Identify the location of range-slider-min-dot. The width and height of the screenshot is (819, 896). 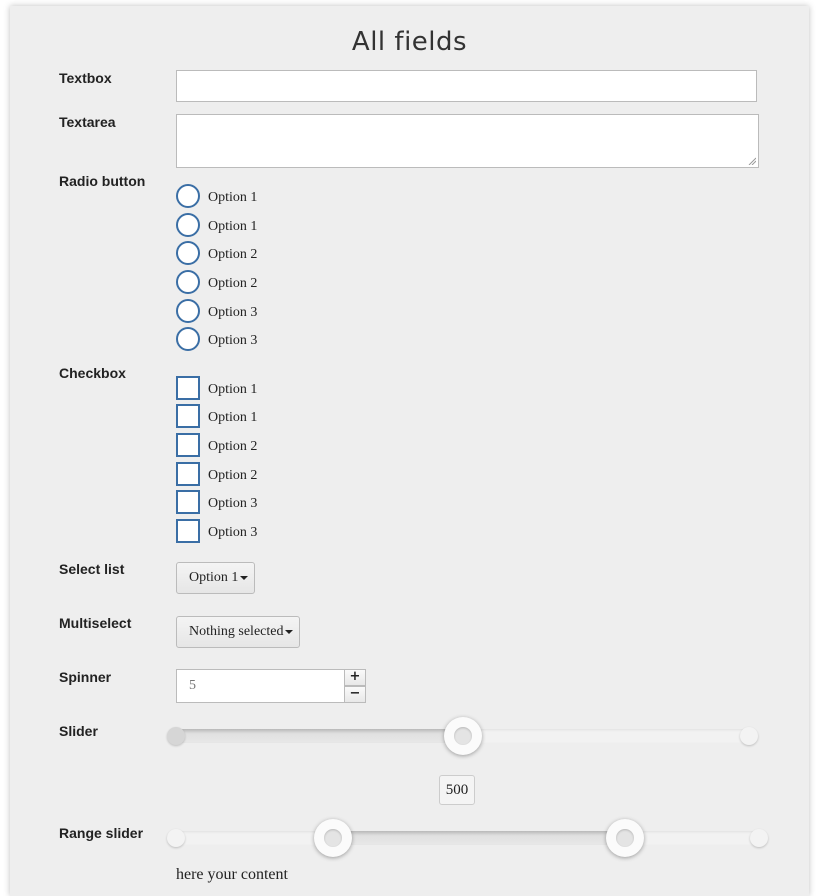
(176, 838).